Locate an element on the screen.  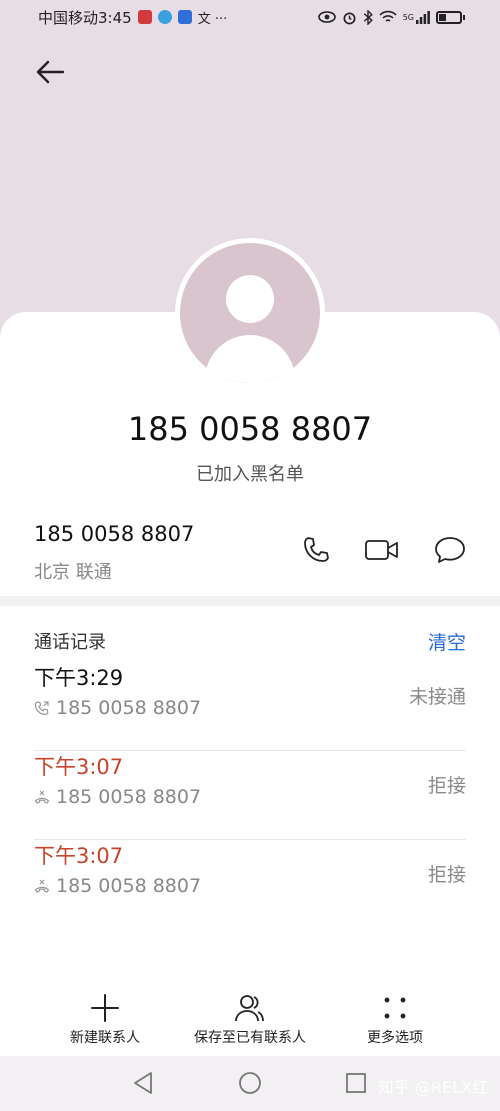
person-icon is located at coordinates (250, 1008).